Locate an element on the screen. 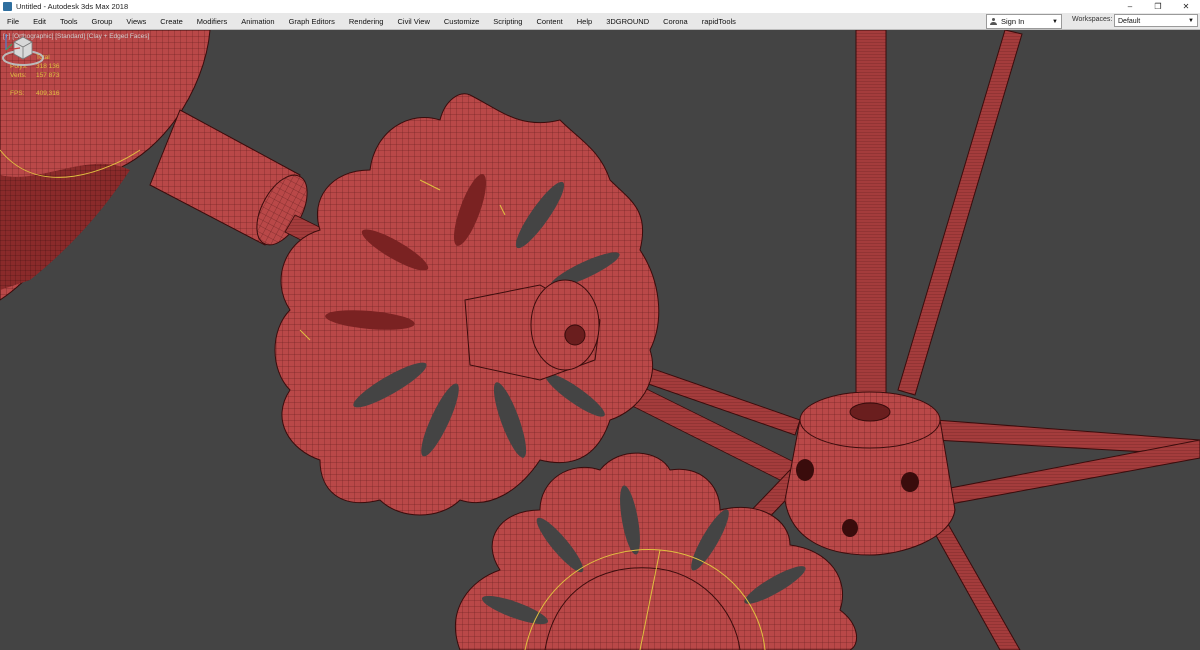 This screenshot has height=650, width=1200. menu-customize: Customize is located at coordinates (461, 21).